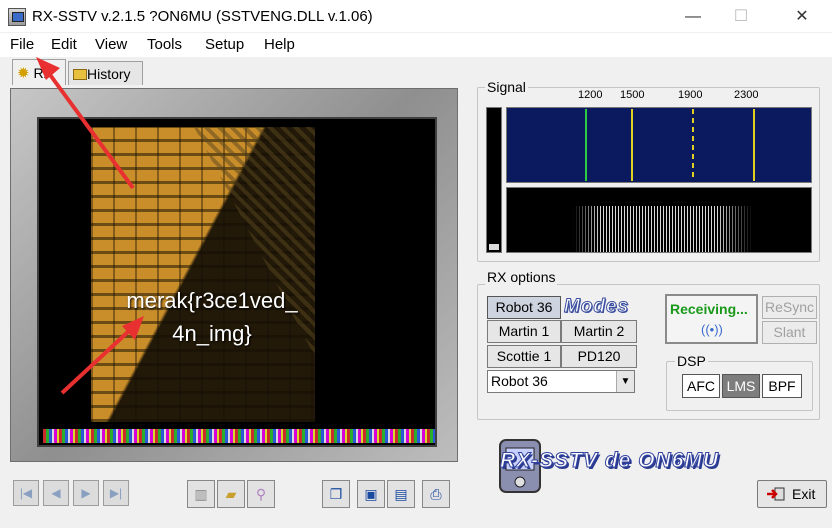  I want to click on print-button: ⎙, so click(436, 494).